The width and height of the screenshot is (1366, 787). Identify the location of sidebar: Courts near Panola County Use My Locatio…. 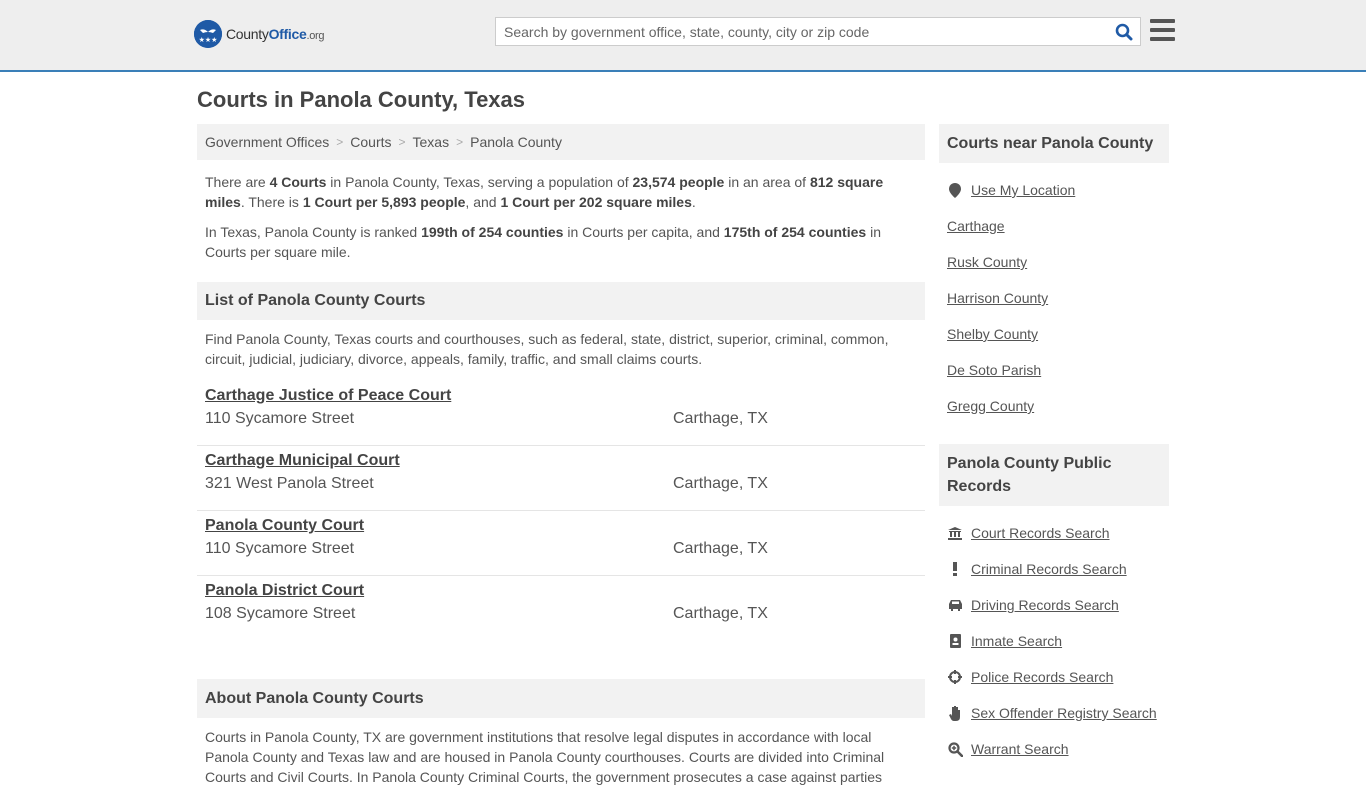
(1054, 445).